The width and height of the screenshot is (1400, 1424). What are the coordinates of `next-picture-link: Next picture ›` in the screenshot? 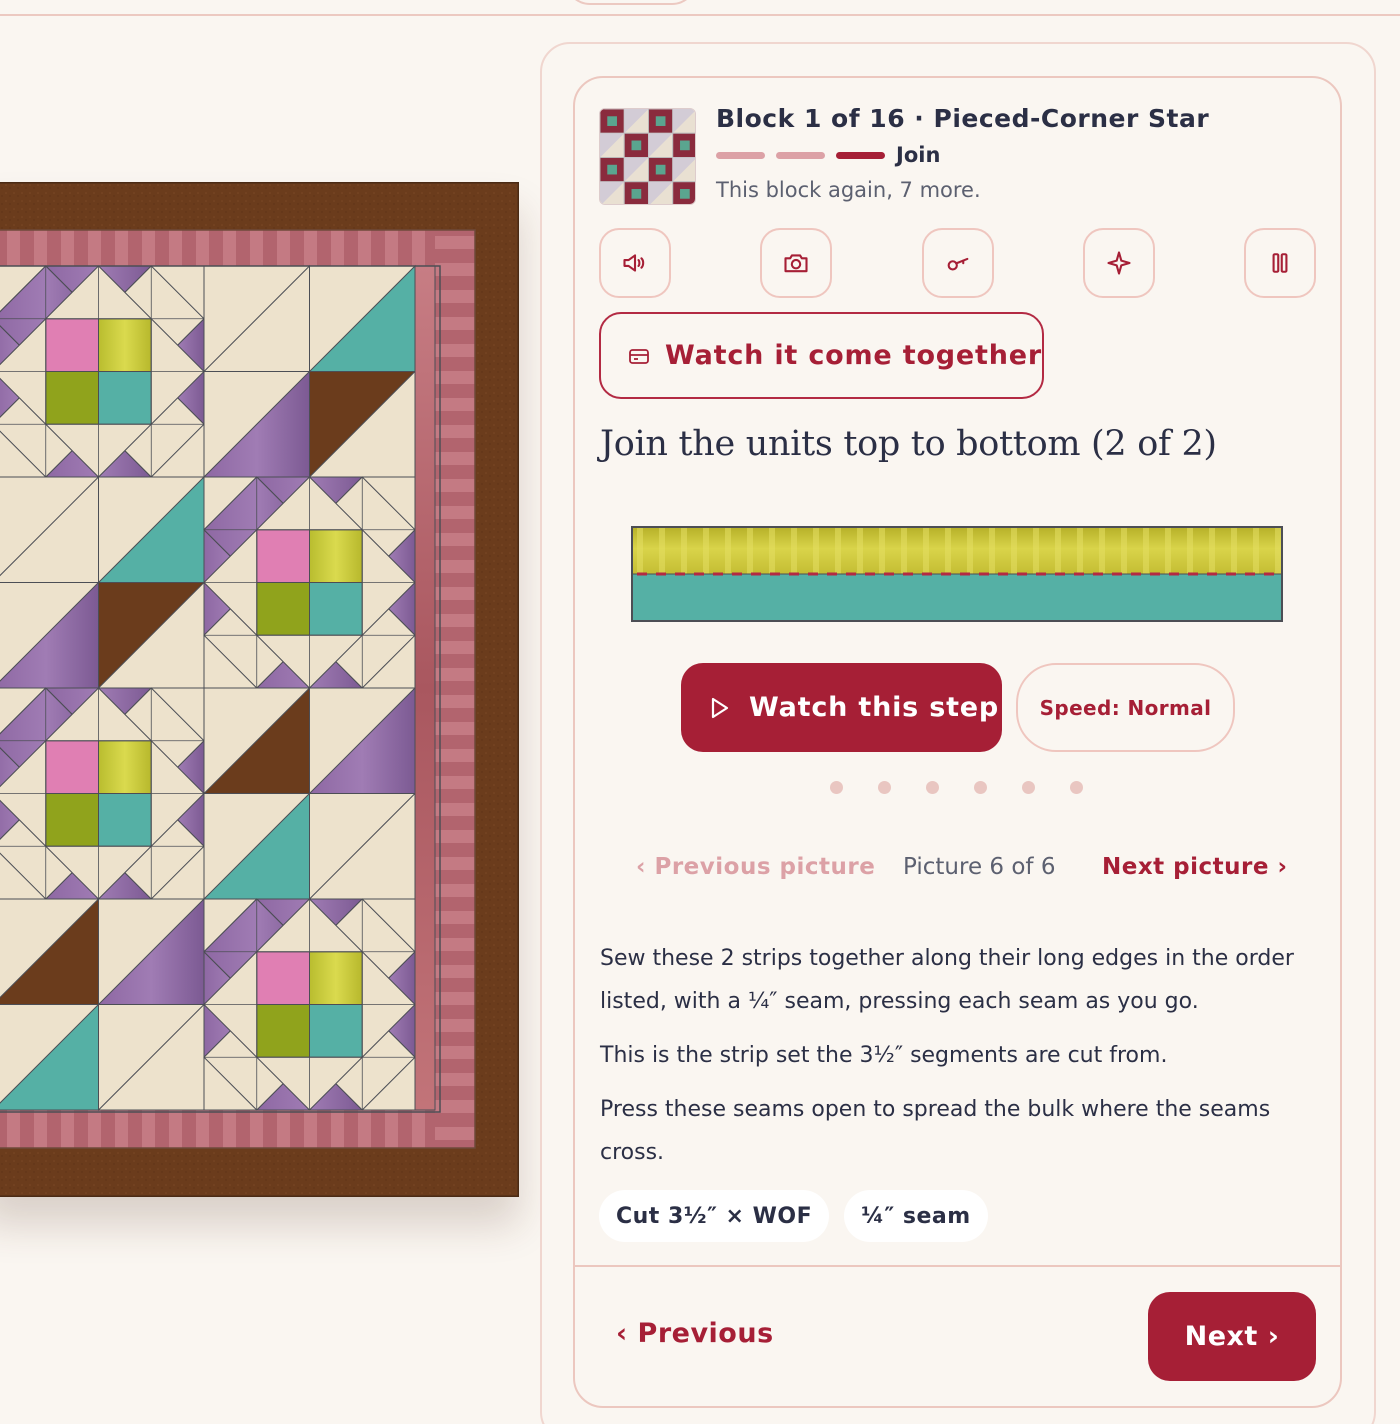 It's located at (1194, 867).